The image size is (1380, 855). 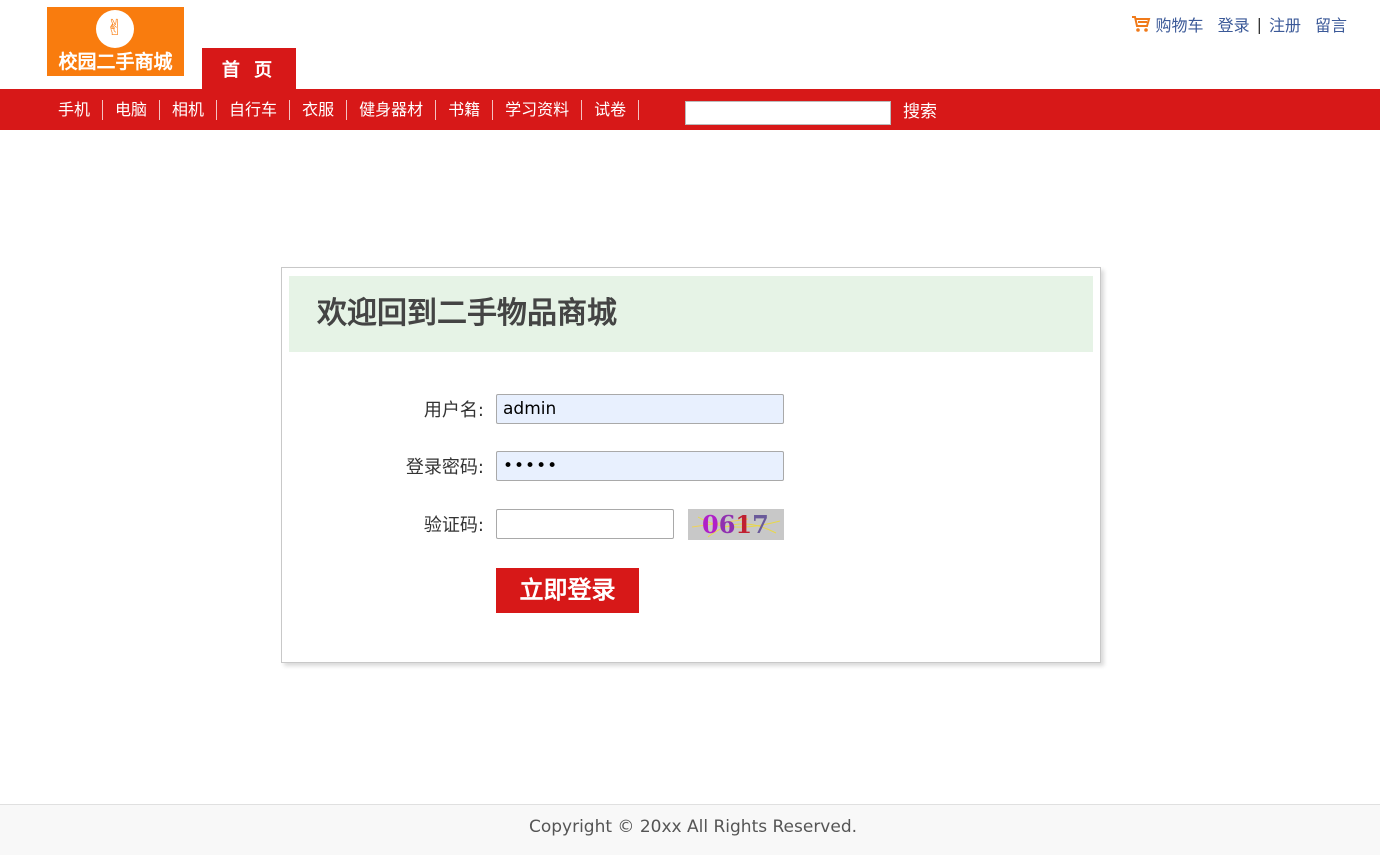 I want to click on captcha-code: 0617, so click(x=735, y=524).